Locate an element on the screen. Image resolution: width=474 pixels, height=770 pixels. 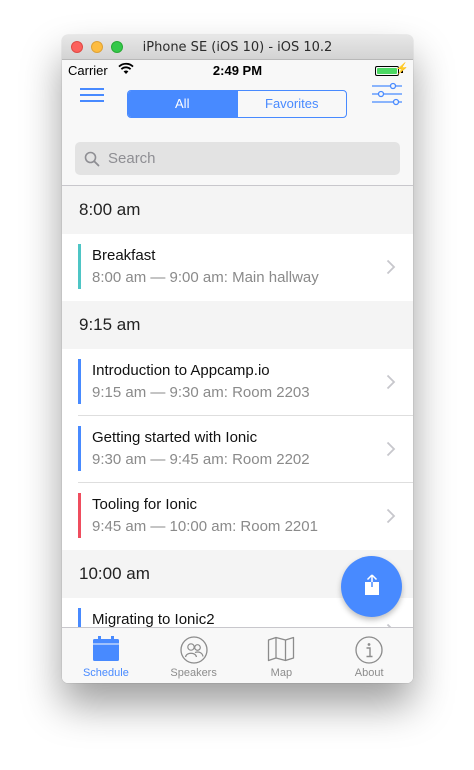
segment-favorites: Favorites is located at coordinates (291, 104).